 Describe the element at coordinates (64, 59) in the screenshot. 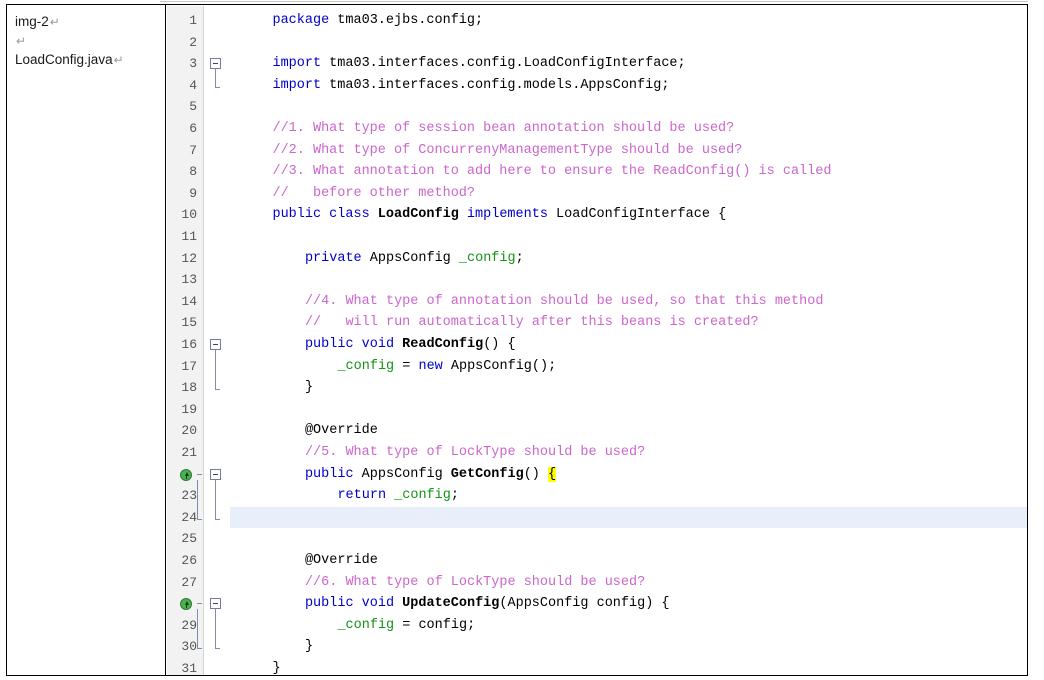

I see `caption-label-filename: LoadConfig.java` at that location.